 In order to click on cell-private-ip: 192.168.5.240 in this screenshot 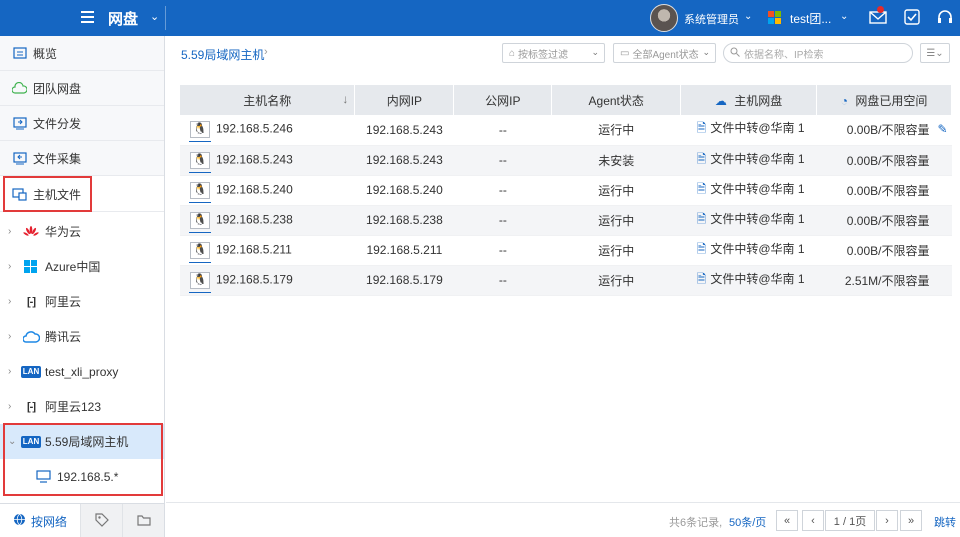, I will do `click(404, 190)`.